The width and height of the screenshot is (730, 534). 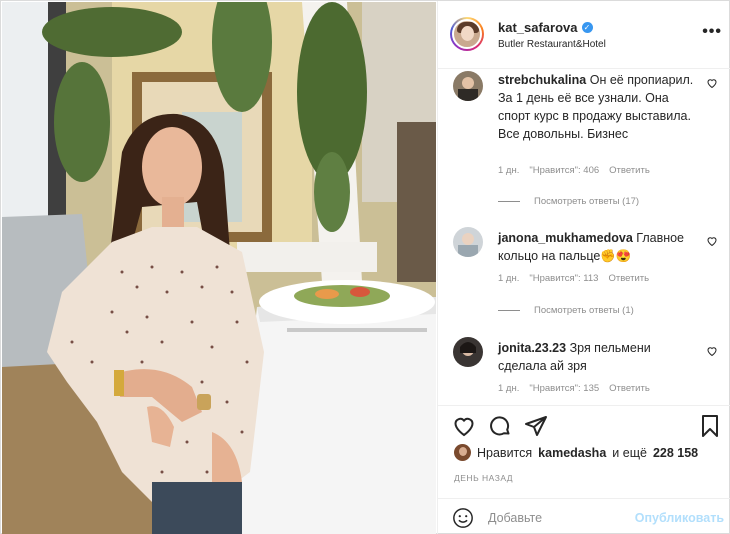 What do you see at coordinates (505, 452) in the screenshot?
I see `likes-prefix: Нравится` at bounding box center [505, 452].